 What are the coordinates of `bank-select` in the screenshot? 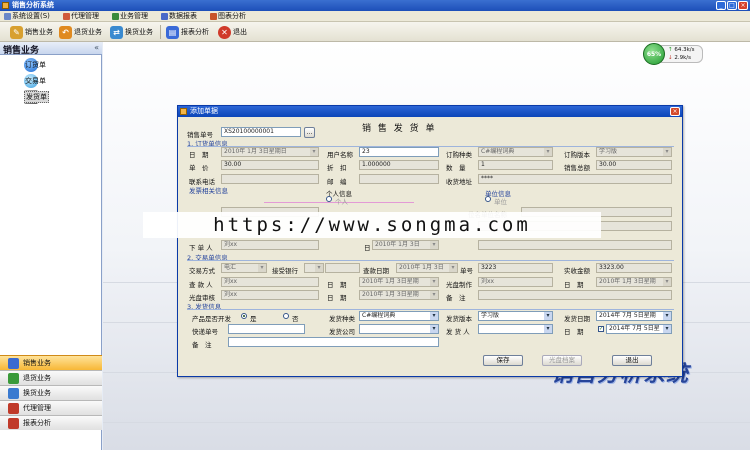 It's located at (314, 268).